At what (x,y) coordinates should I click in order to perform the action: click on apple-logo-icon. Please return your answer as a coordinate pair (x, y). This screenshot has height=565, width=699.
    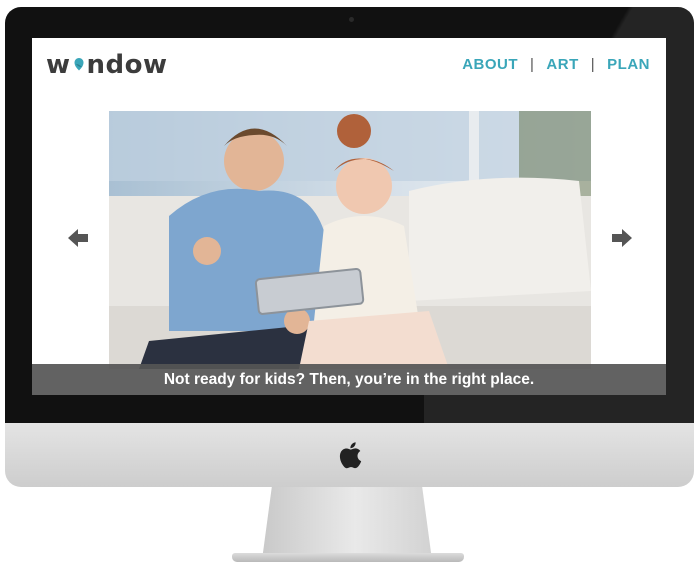
    Looking at the image, I should click on (350, 455).